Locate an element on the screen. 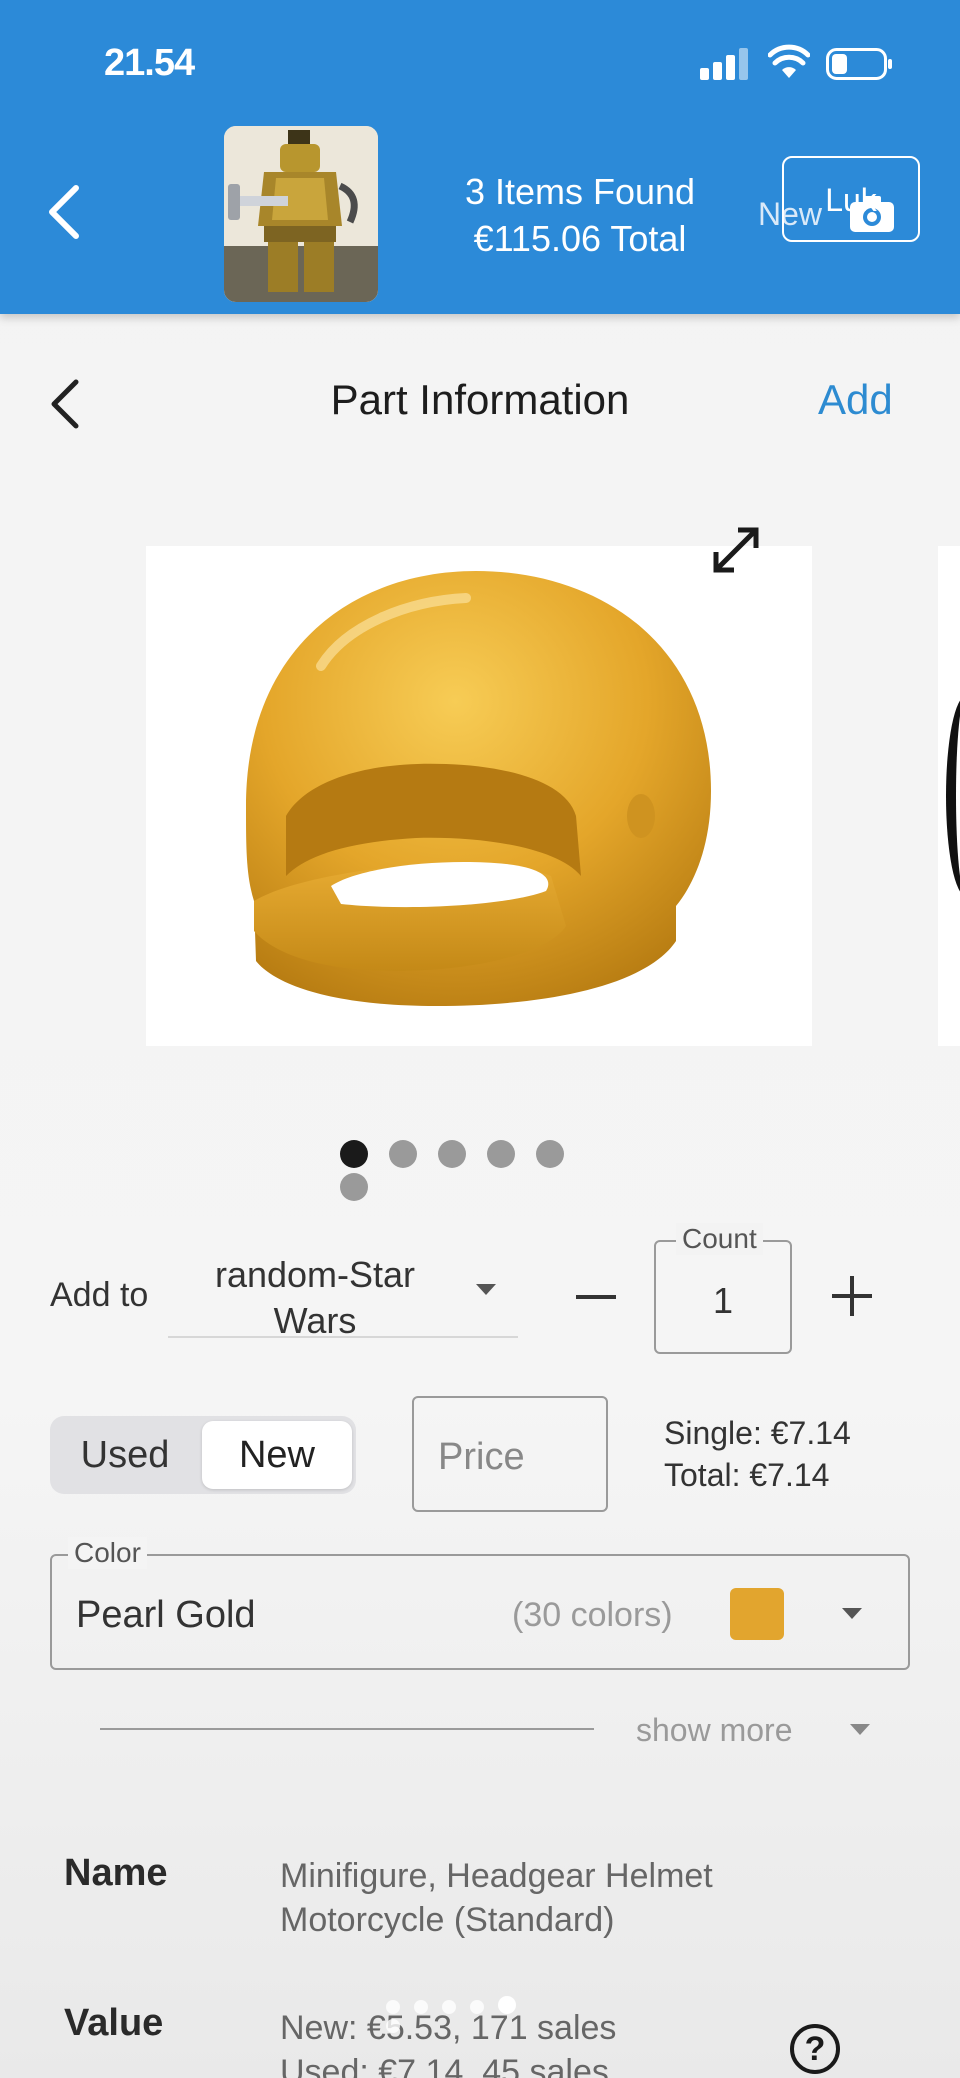  name-line-2: Motorcycle (Standard) is located at coordinates (447, 1920).